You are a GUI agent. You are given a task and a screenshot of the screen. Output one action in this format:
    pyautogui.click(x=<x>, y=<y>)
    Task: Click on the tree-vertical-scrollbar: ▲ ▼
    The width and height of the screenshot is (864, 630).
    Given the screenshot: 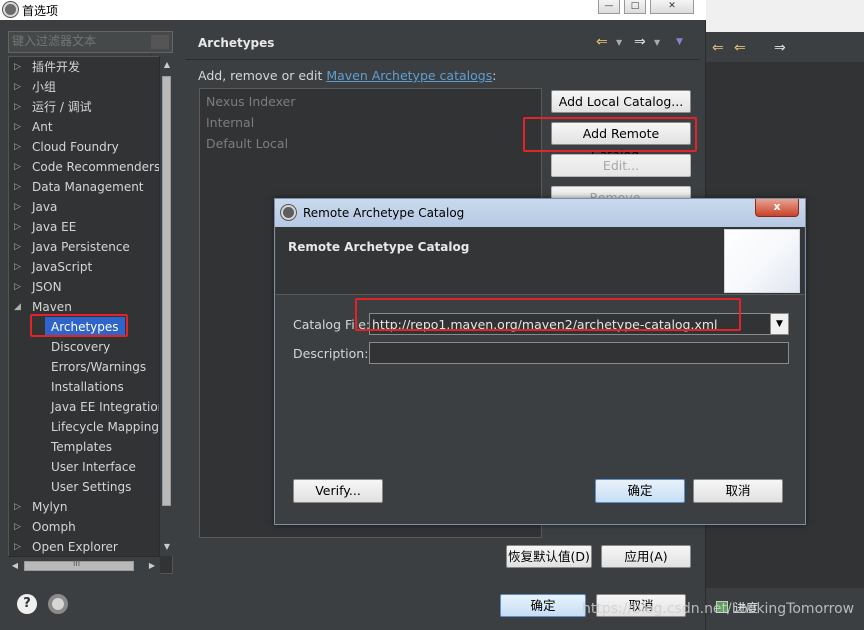 What is the action you would take?
    pyautogui.click(x=166, y=306)
    